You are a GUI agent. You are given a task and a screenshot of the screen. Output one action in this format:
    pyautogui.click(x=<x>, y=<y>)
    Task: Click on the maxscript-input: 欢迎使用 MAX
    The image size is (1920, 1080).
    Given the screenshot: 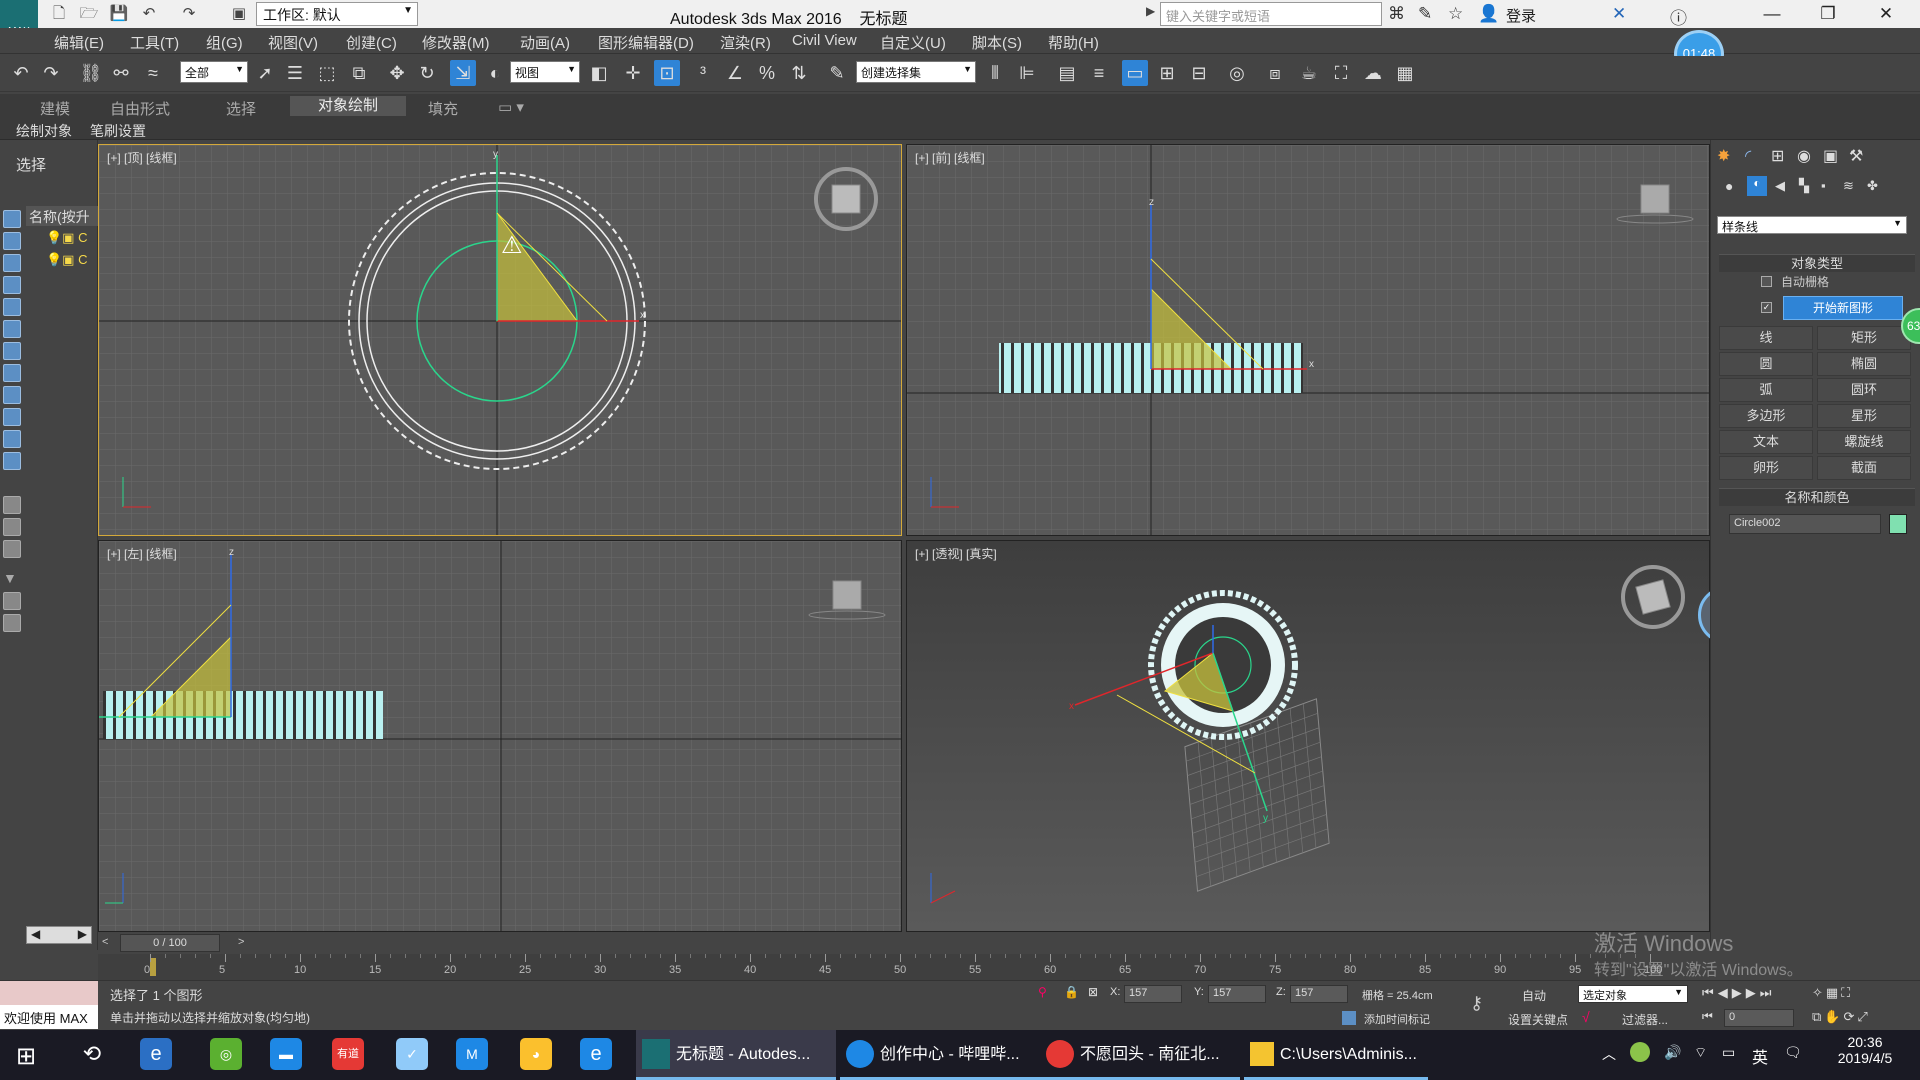 What is the action you would take?
    pyautogui.click(x=49, y=1017)
    